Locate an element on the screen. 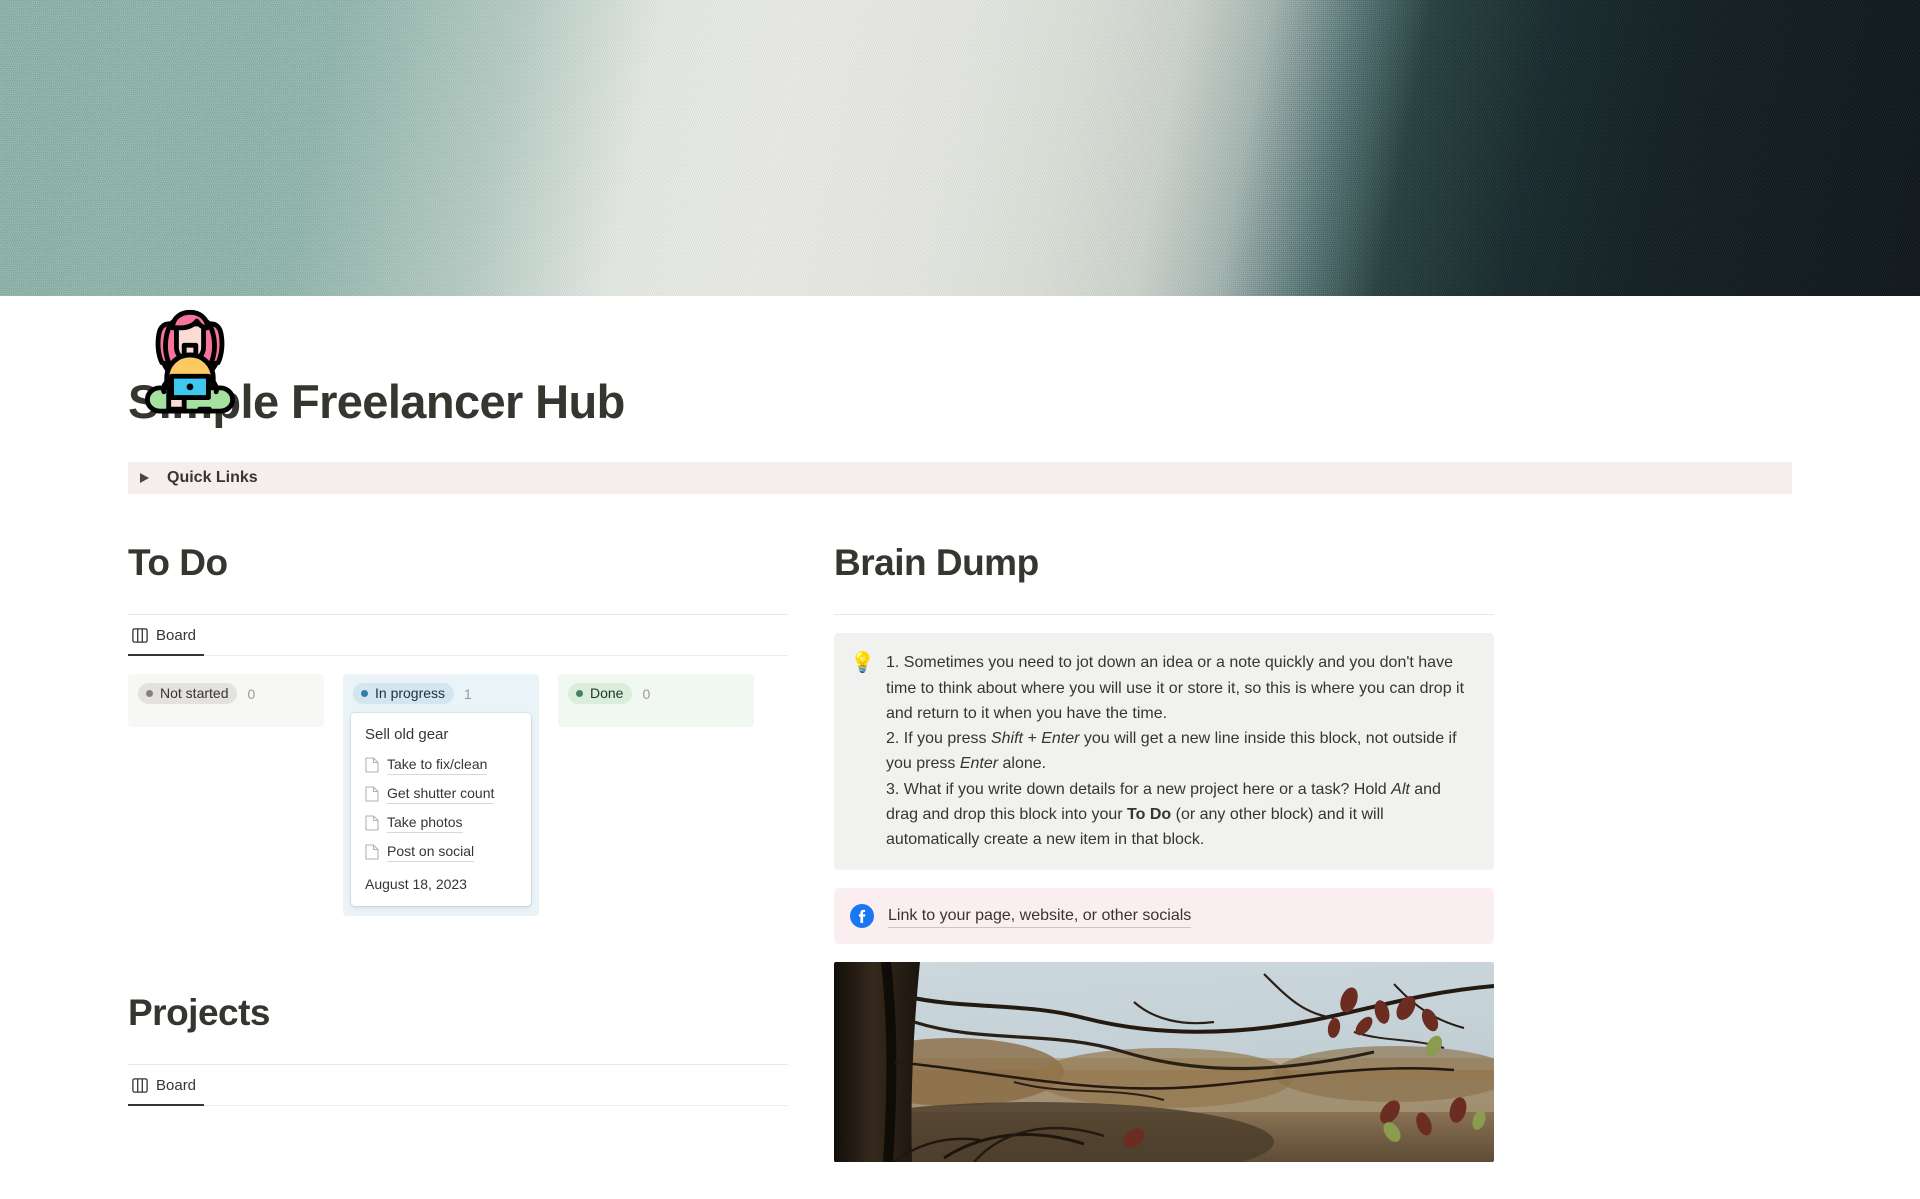 This screenshot has height=1199, width=1920. status-badge-done: Done is located at coordinates (600, 694).